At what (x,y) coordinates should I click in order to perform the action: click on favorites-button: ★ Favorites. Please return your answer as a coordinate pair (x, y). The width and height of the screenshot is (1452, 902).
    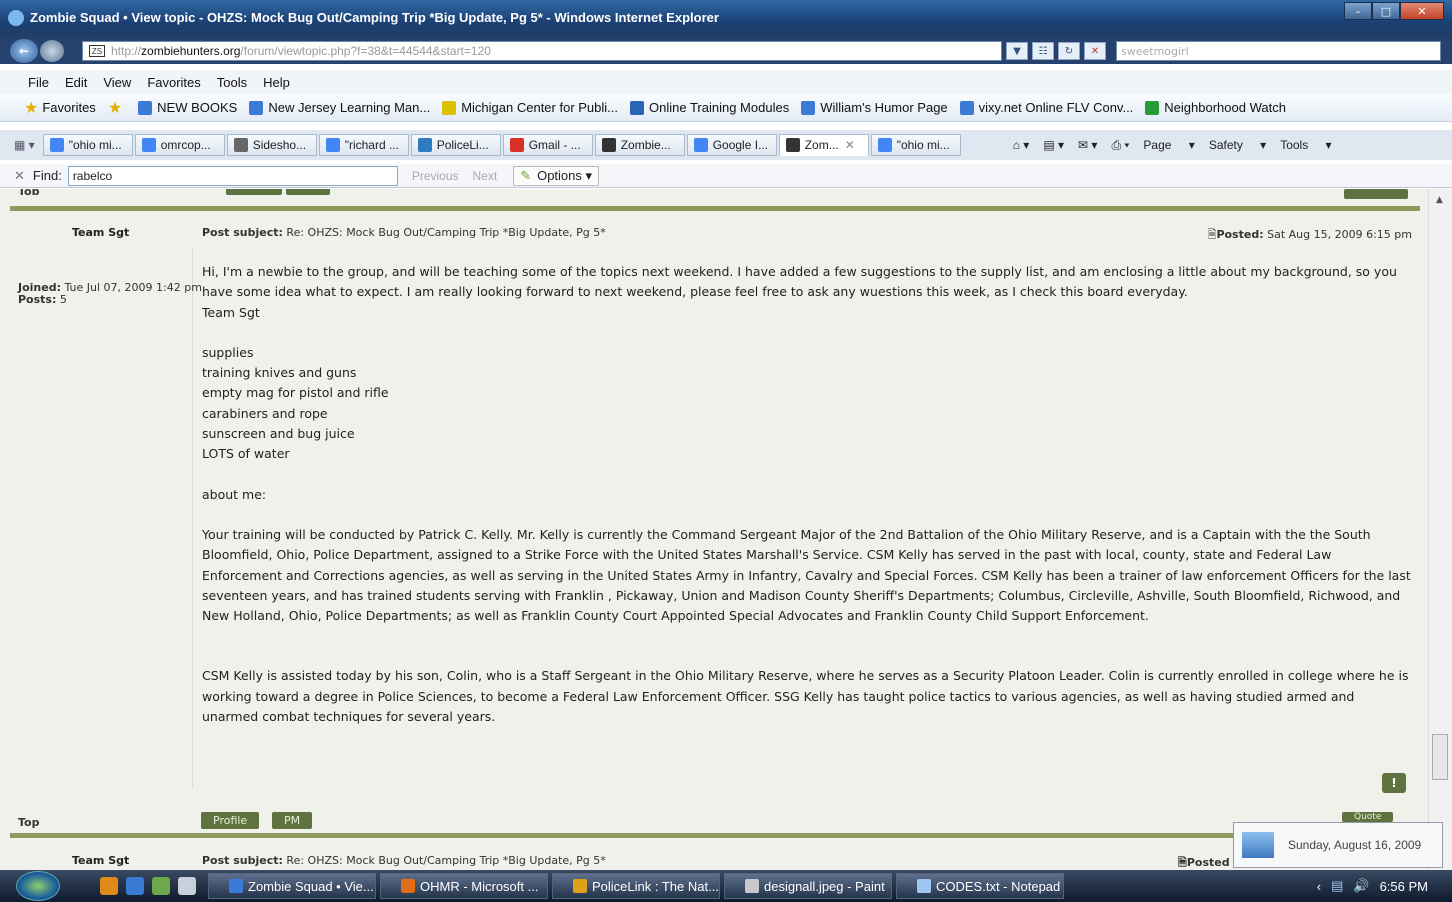
    Looking at the image, I should click on (60, 108).